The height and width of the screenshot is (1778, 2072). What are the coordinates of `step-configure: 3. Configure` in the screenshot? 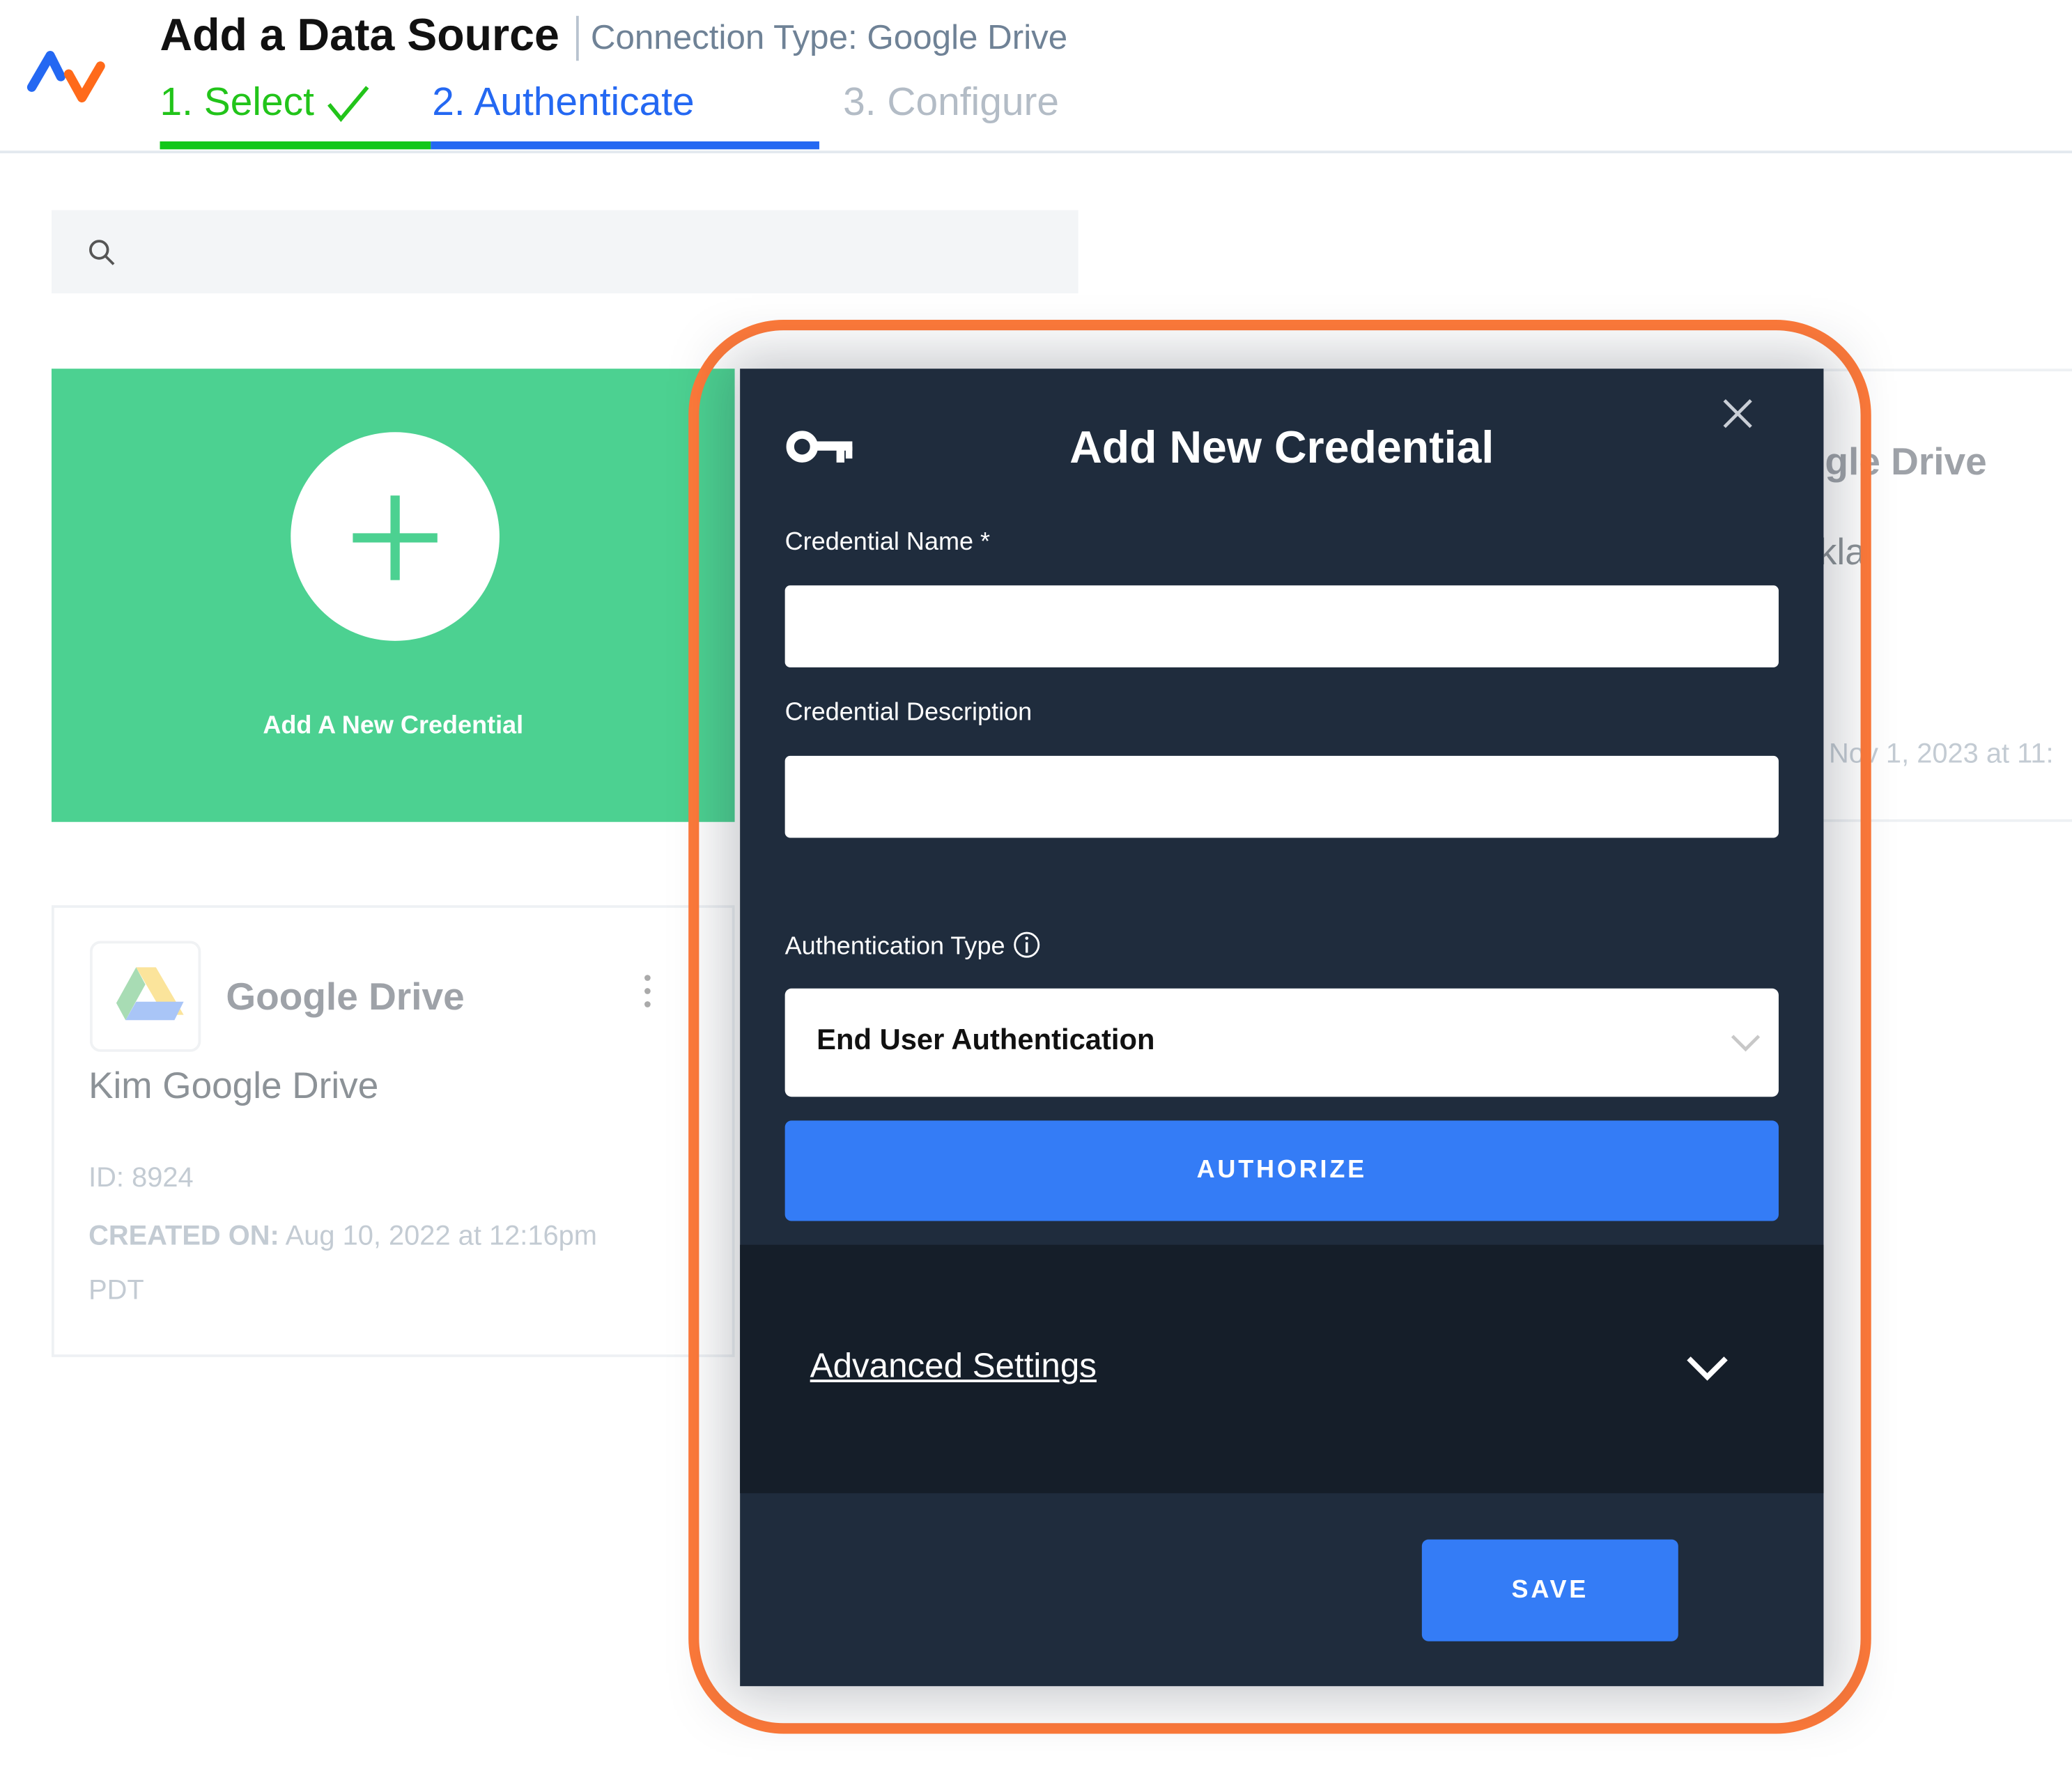 It's located at (951, 103).